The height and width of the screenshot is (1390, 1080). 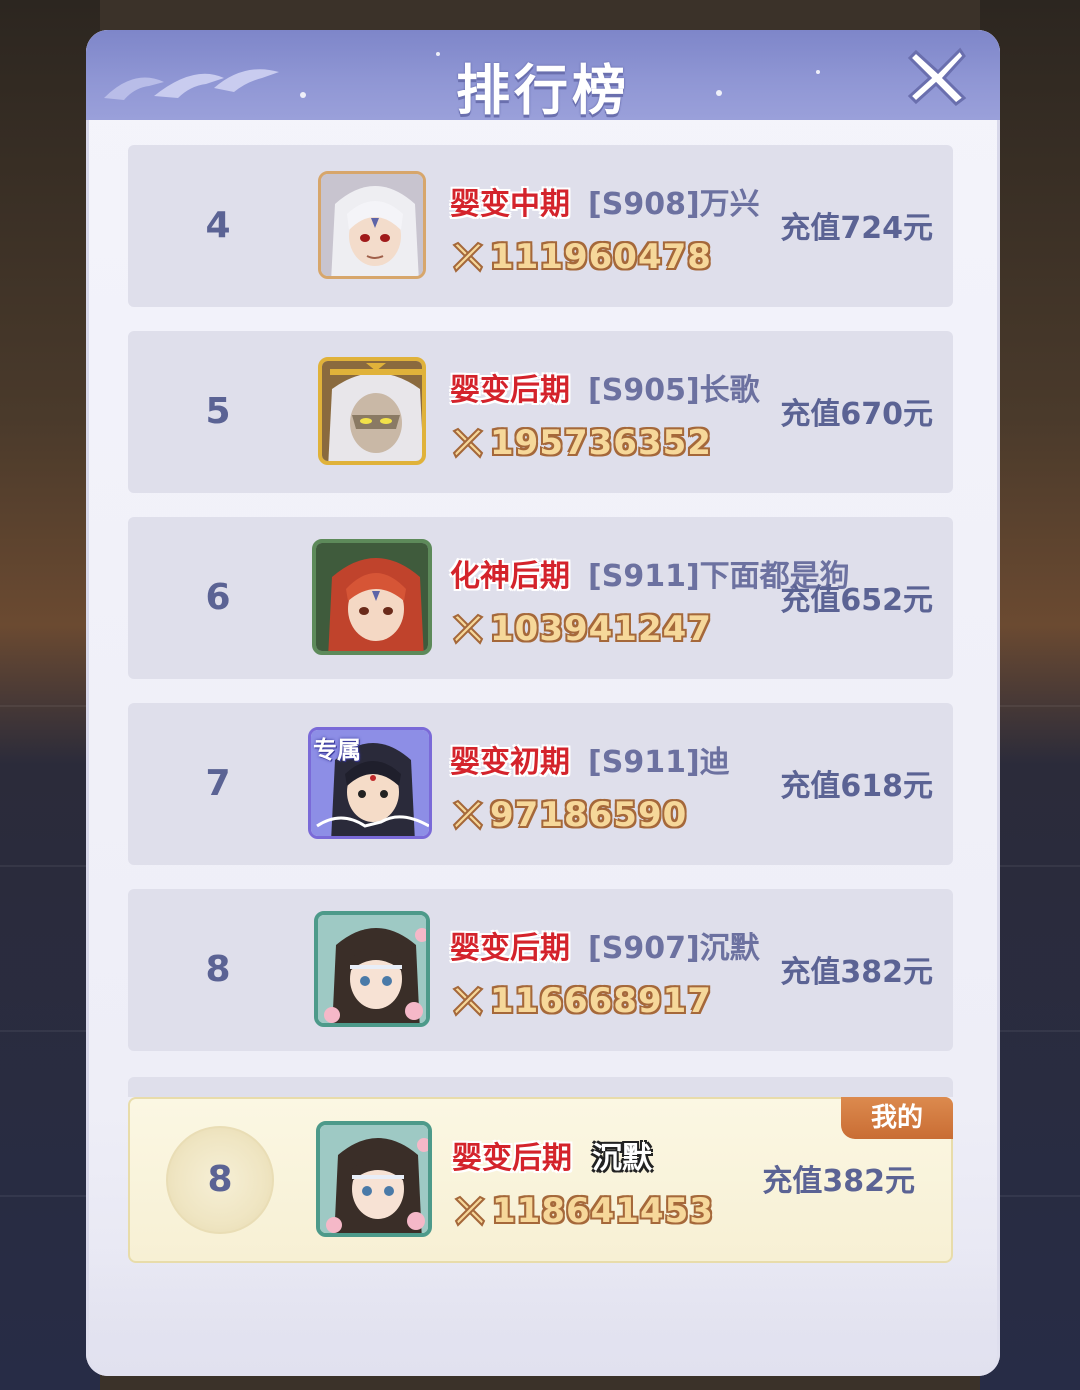 I want to click on rank-number: 8, so click(x=218, y=969).